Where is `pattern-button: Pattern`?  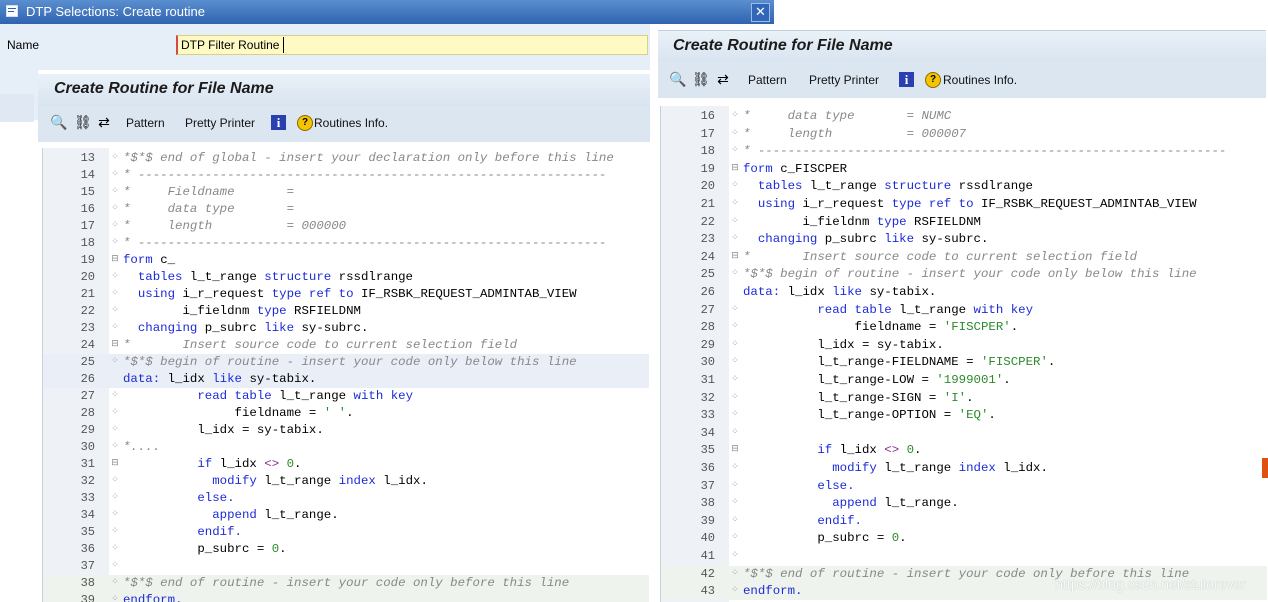 pattern-button: Pattern is located at coordinates (145, 123).